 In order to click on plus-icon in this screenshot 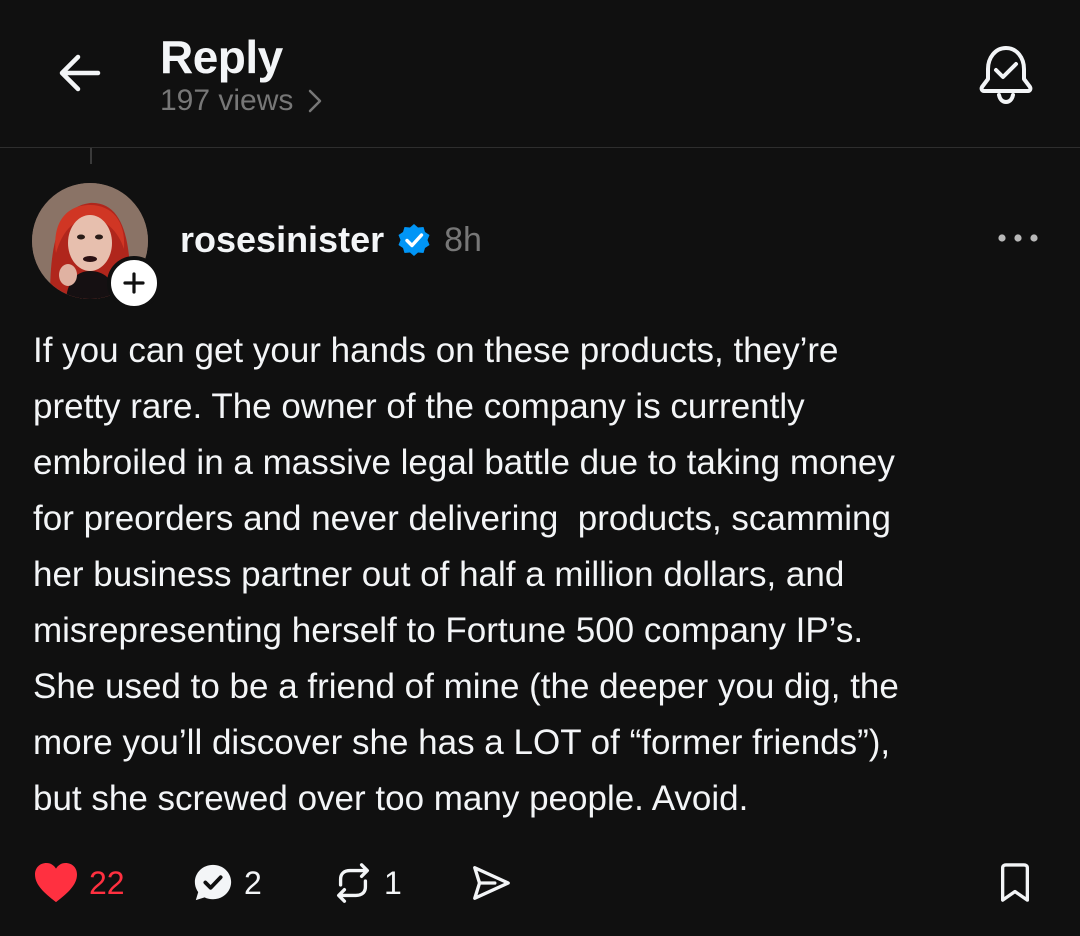, I will do `click(134, 283)`.